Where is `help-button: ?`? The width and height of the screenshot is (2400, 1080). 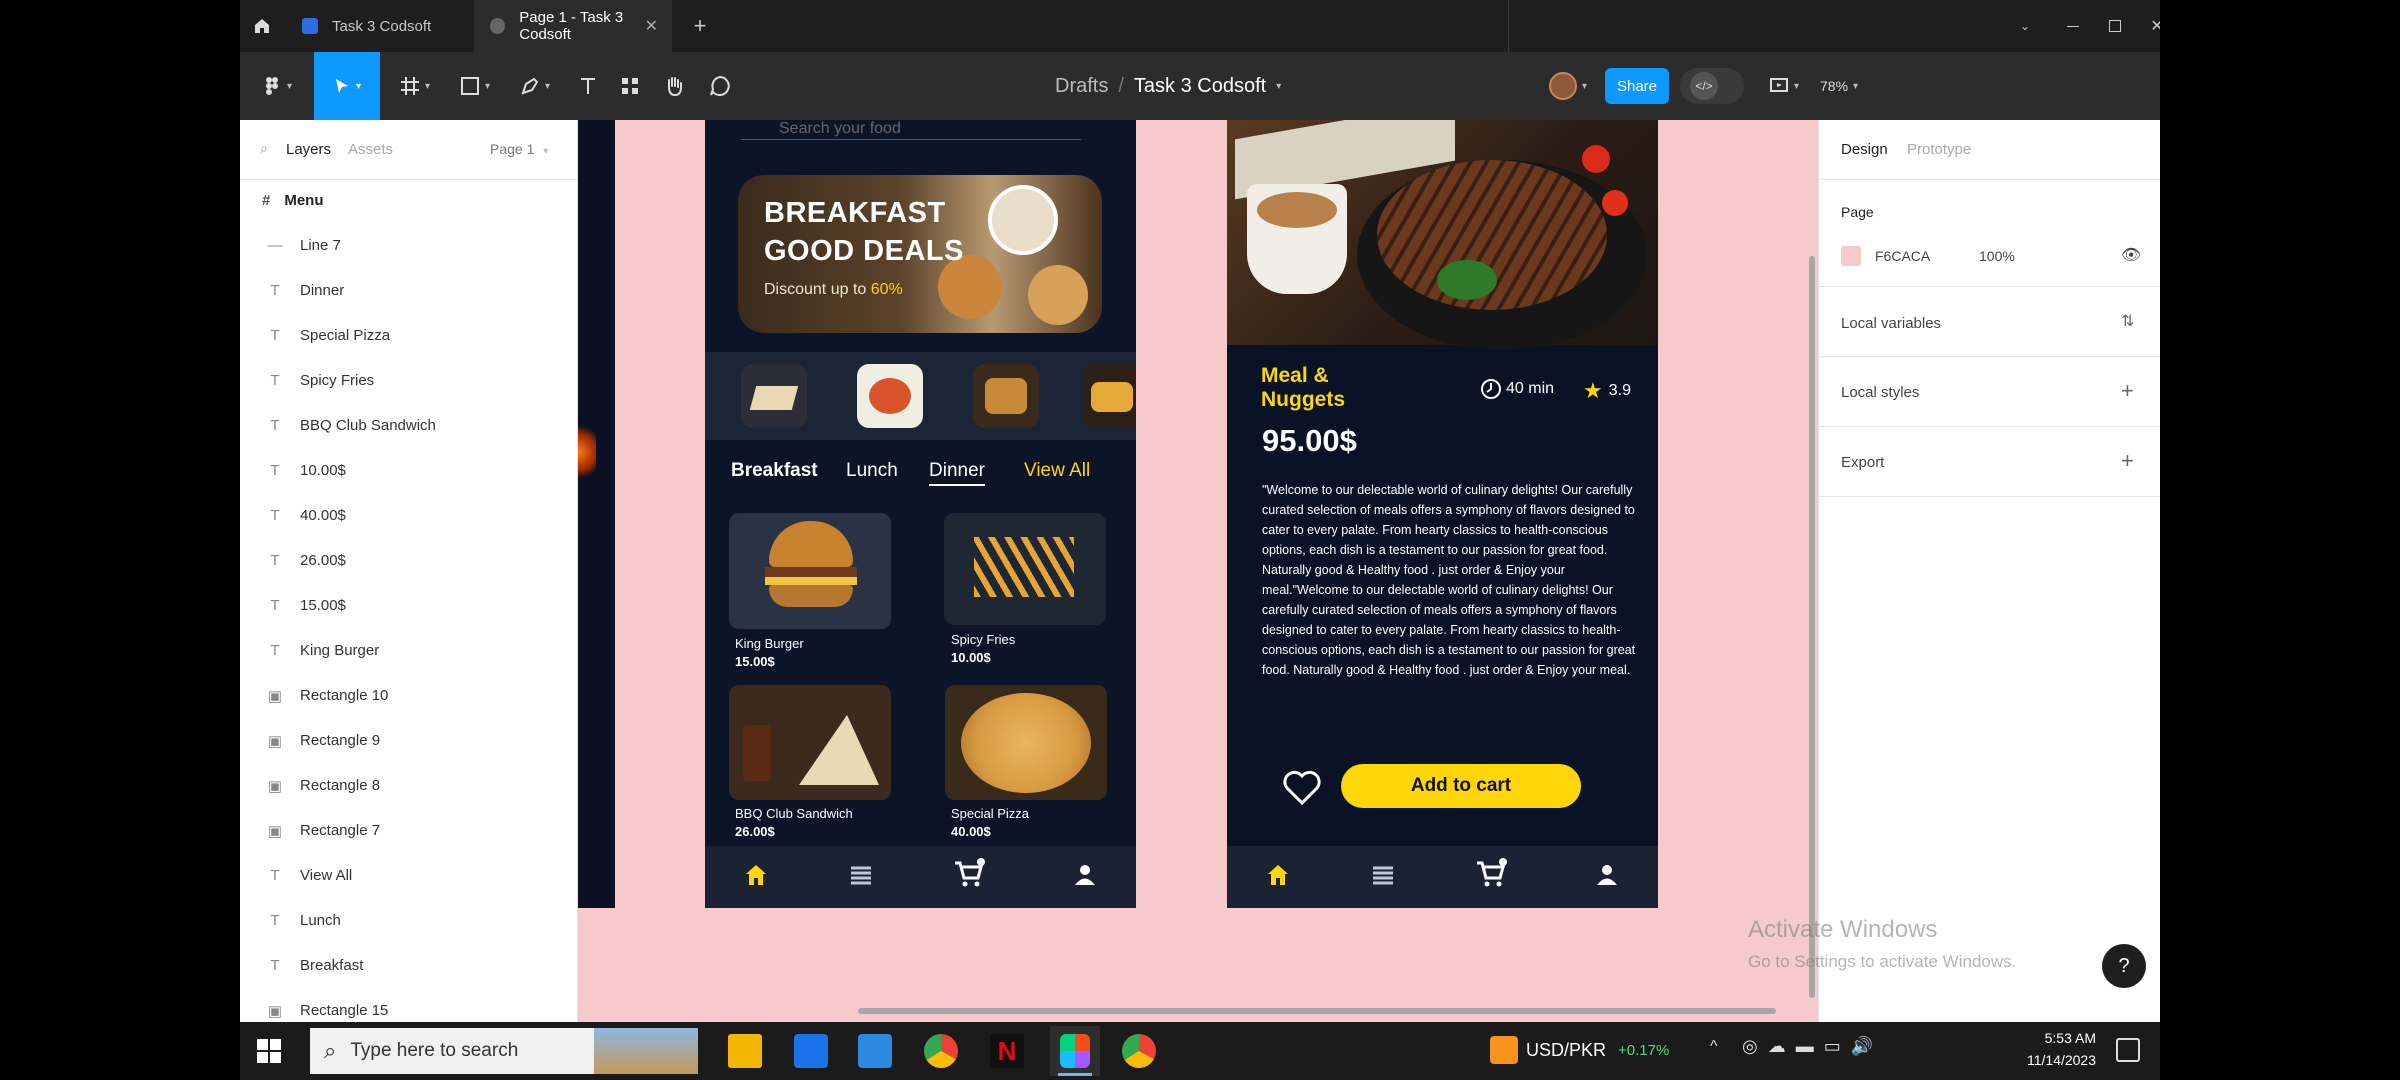
help-button: ? is located at coordinates (2124, 966).